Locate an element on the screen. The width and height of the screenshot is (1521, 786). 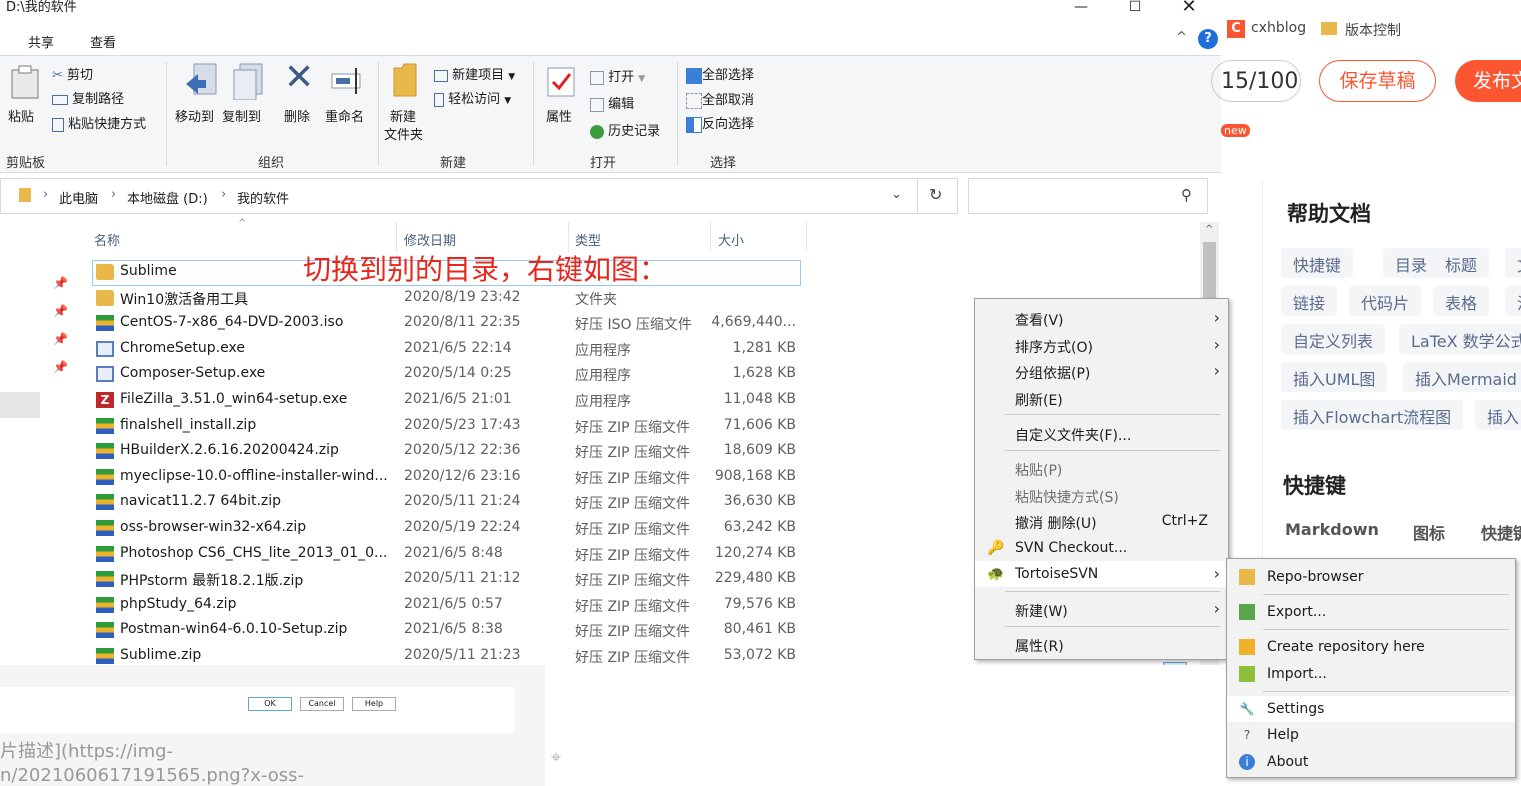
cut-button: ✂ 剪切 is located at coordinates (72, 73).